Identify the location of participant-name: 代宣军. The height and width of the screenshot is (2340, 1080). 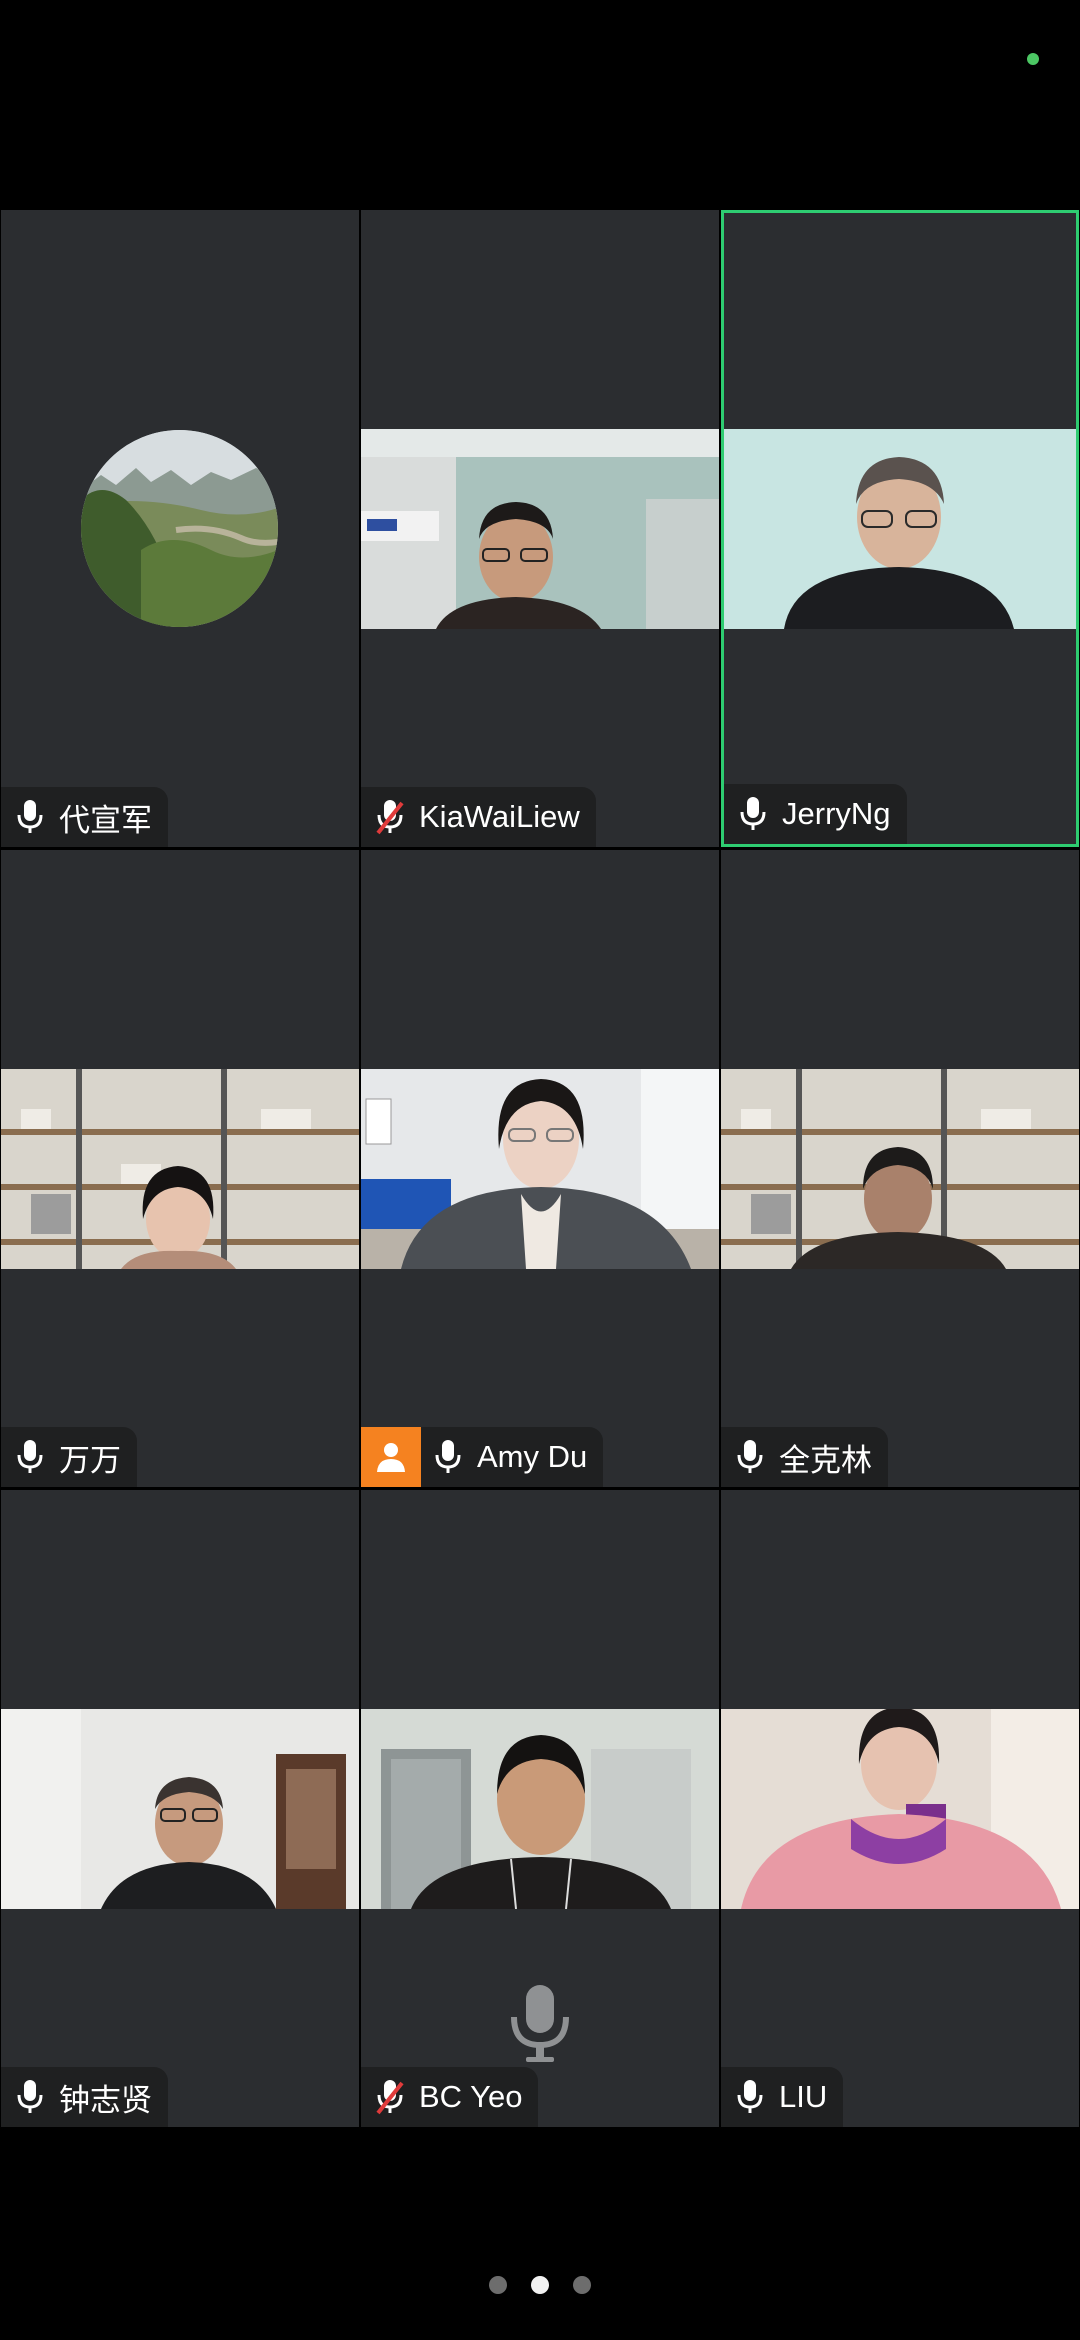
(105, 820).